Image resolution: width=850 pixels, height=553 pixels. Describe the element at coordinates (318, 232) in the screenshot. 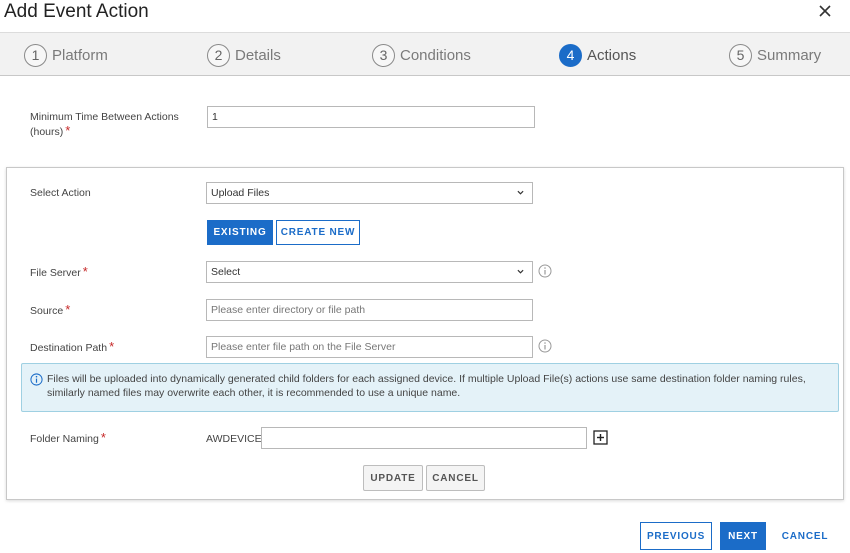

I see `create-new-button: CREATE NEW` at that location.